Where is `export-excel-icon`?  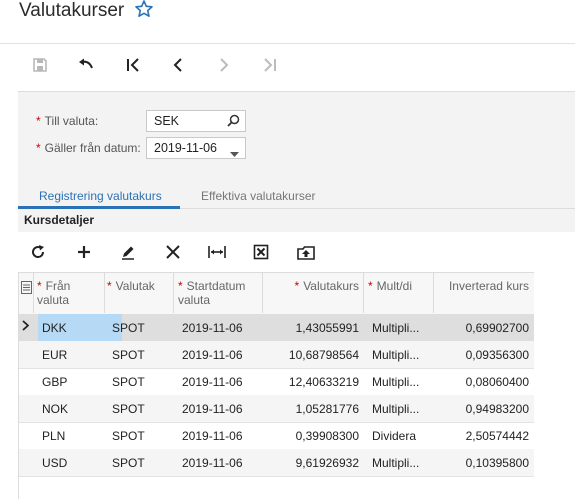
export-excel-icon is located at coordinates (261, 252).